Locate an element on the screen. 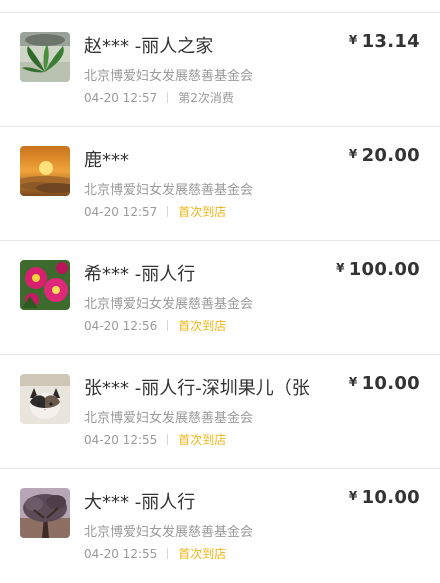 This screenshot has height=583, width=440. donor-name: 大*** -丽人行 is located at coordinates (140, 502).